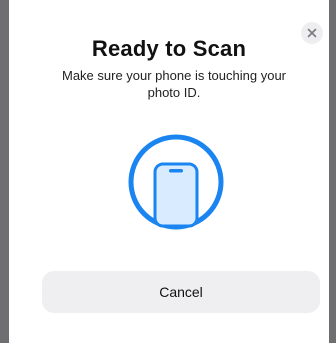 Image resolution: width=336 pixels, height=343 pixels. What do you see at coordinates (4, 171) in the screenshot?
I see `dimmed-backdrop-left` at bounding box center [4, 171].